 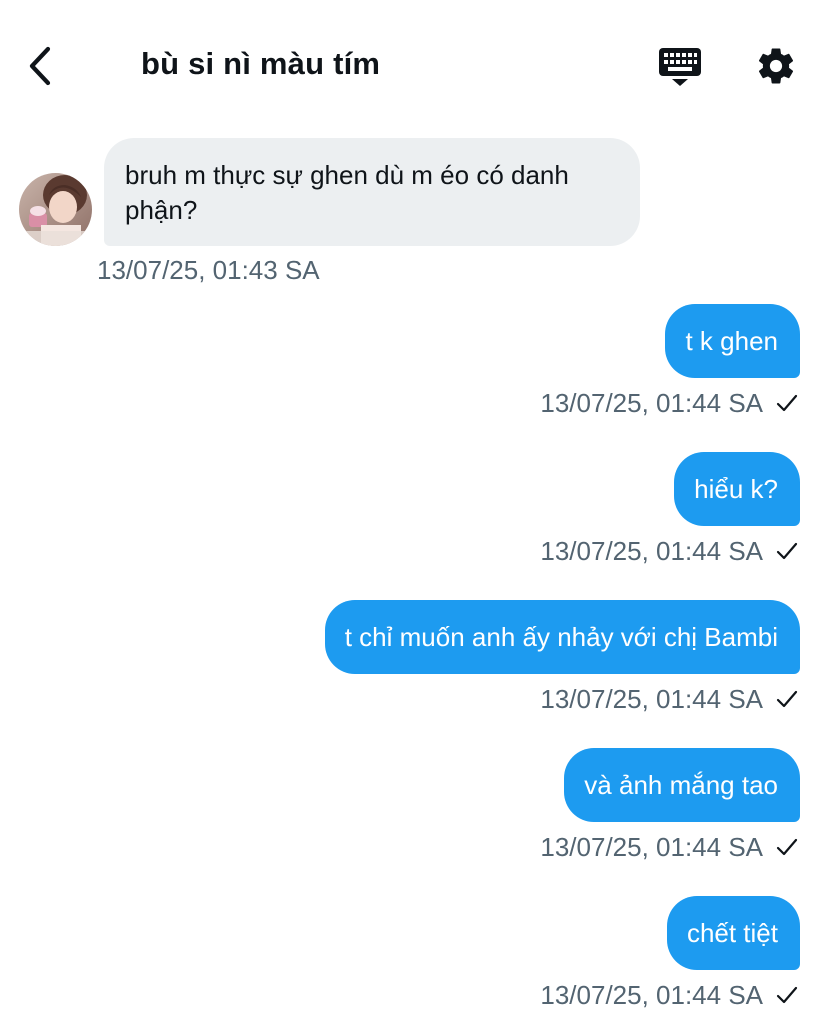 What do you see at coordinates (55, 209) in the screenshot?
I see `avatar` at bounding box center [55, 209].